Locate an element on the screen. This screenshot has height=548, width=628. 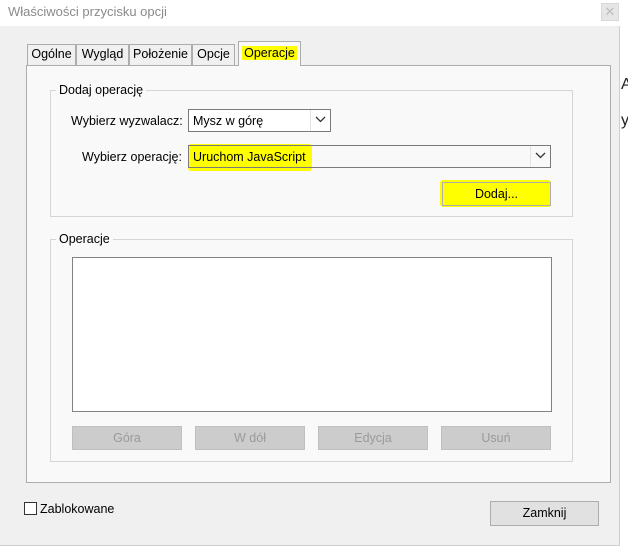
close-button: Zamknij is located at coordinates (544, 513).